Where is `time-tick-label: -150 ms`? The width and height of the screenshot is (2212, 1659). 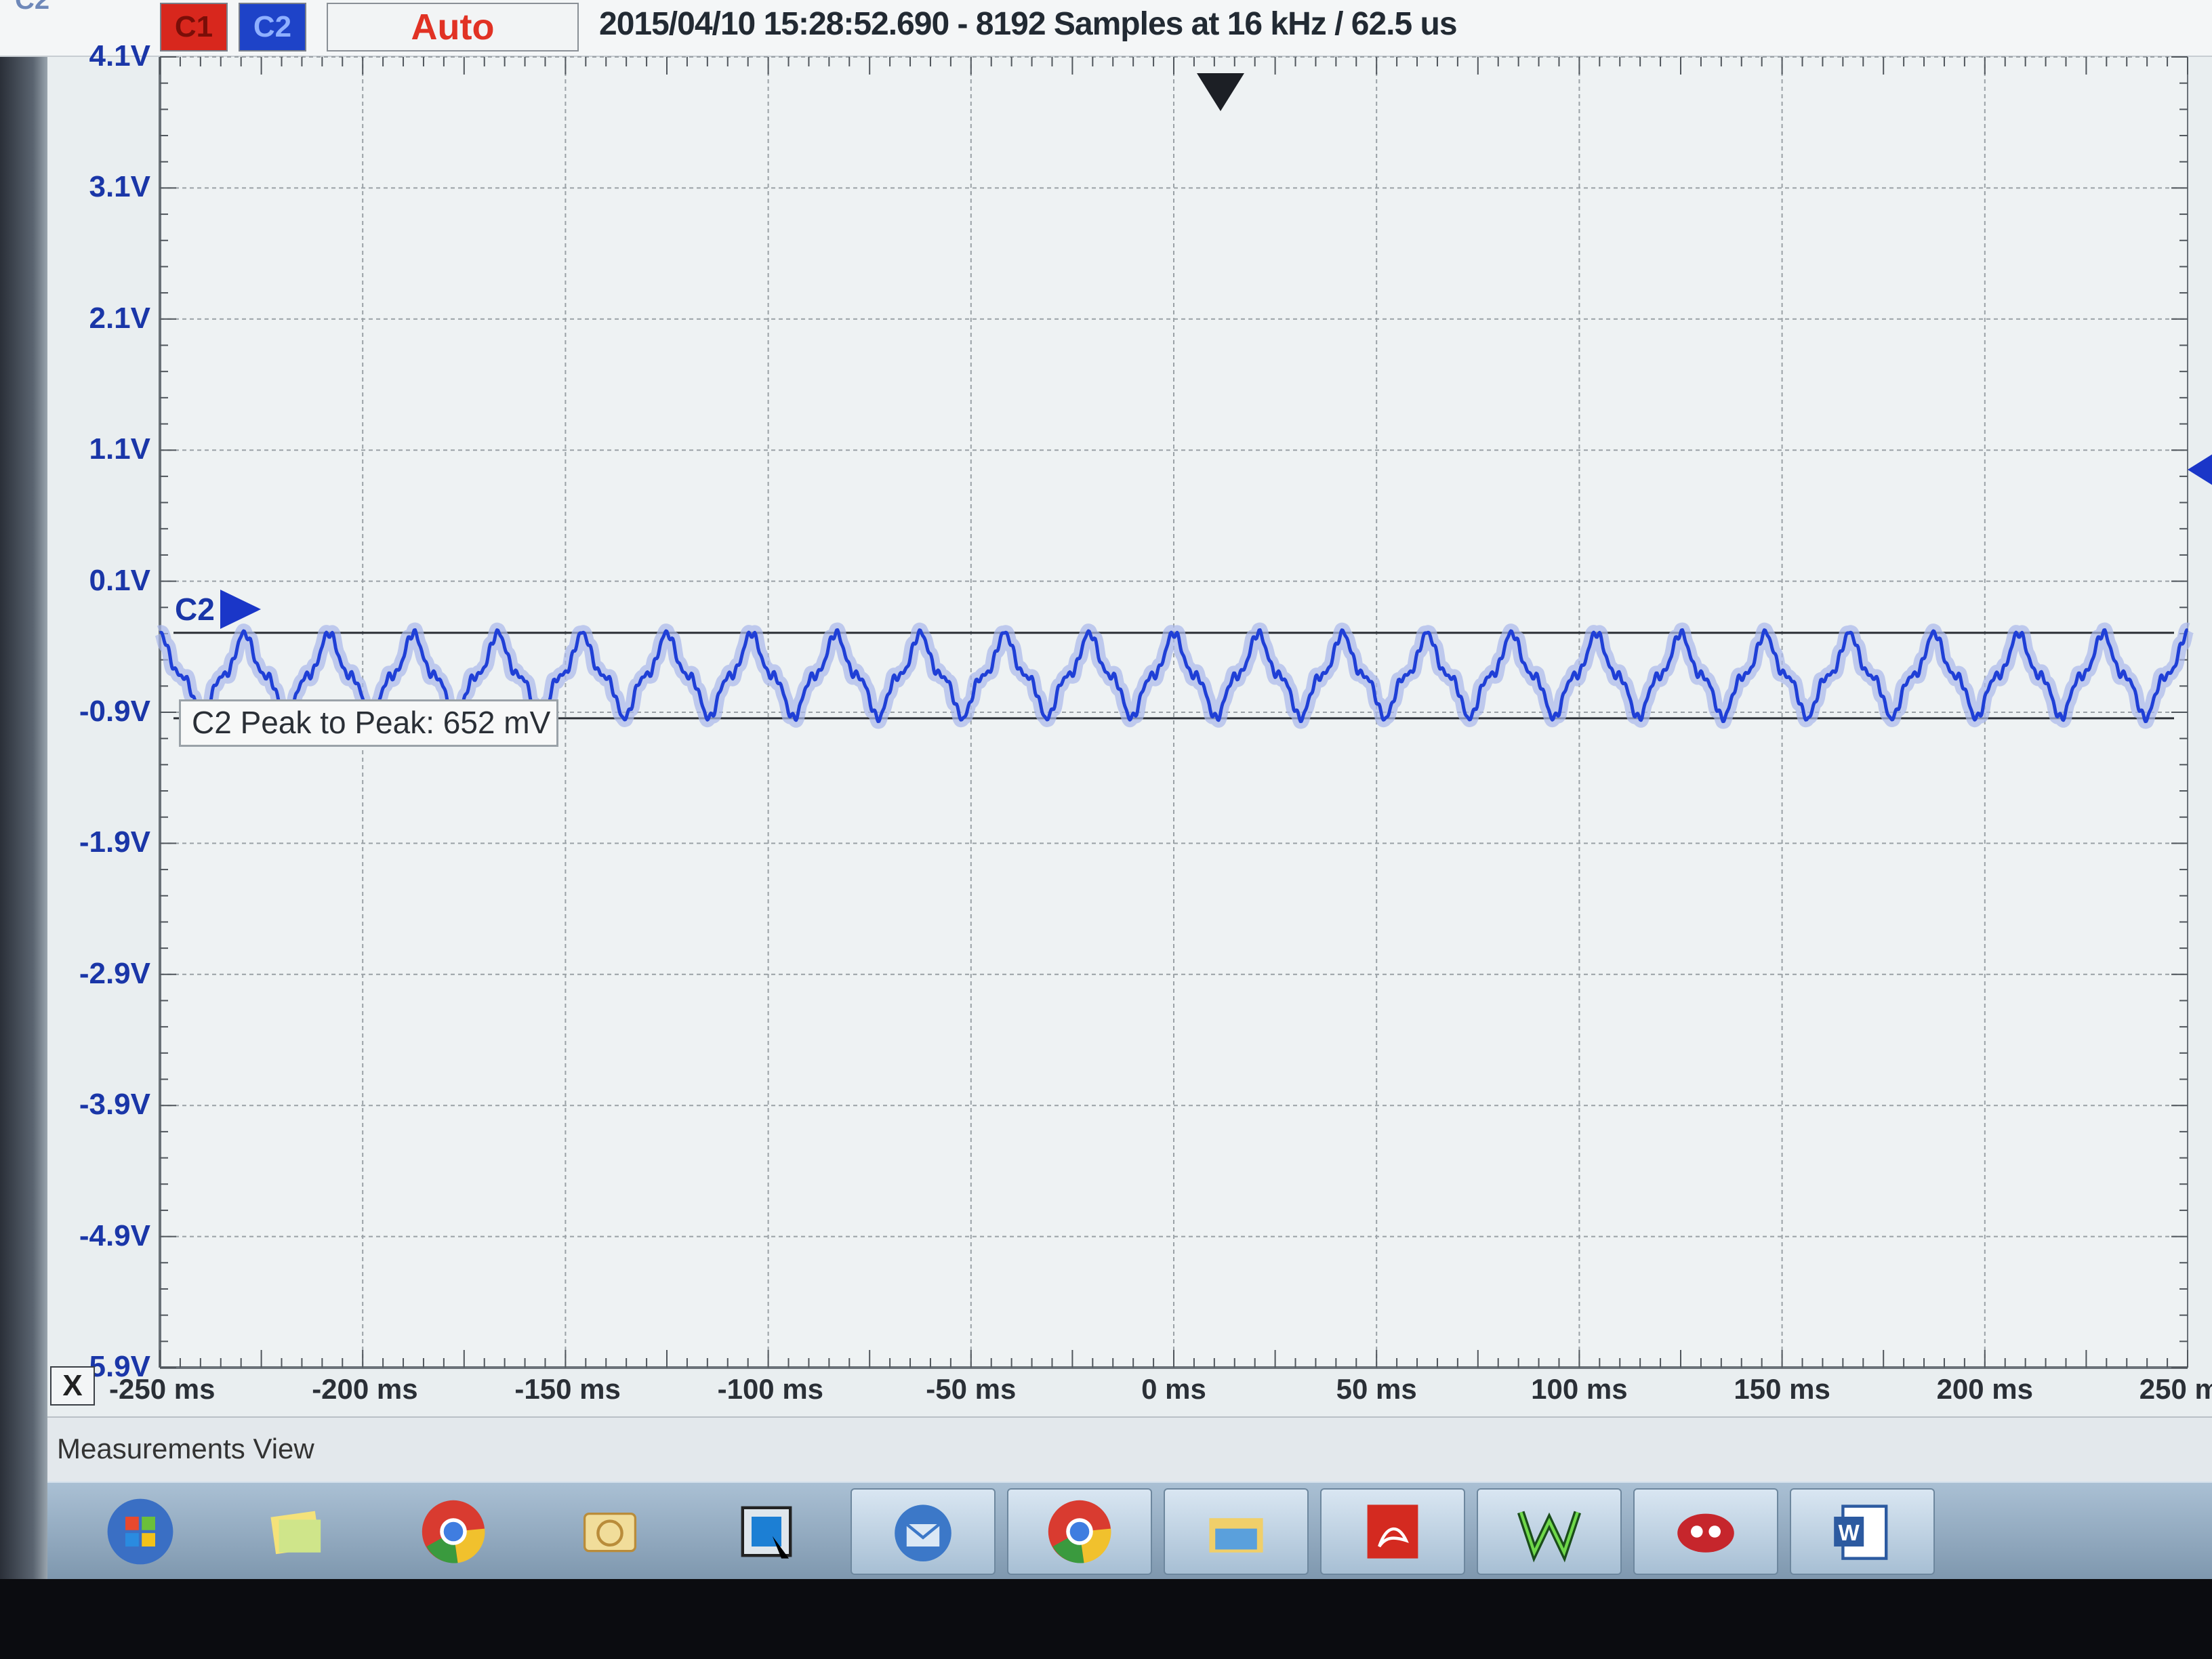 time-tick-label: -150 ms is located at coordinates (567, 1389).